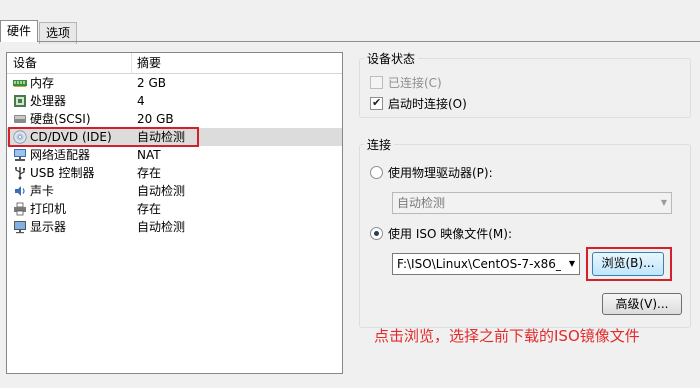 The image size is (700, 388). Describe the element at coordinates (48, 227) in the screenshot. I see `device-name: 显示器` at that location.